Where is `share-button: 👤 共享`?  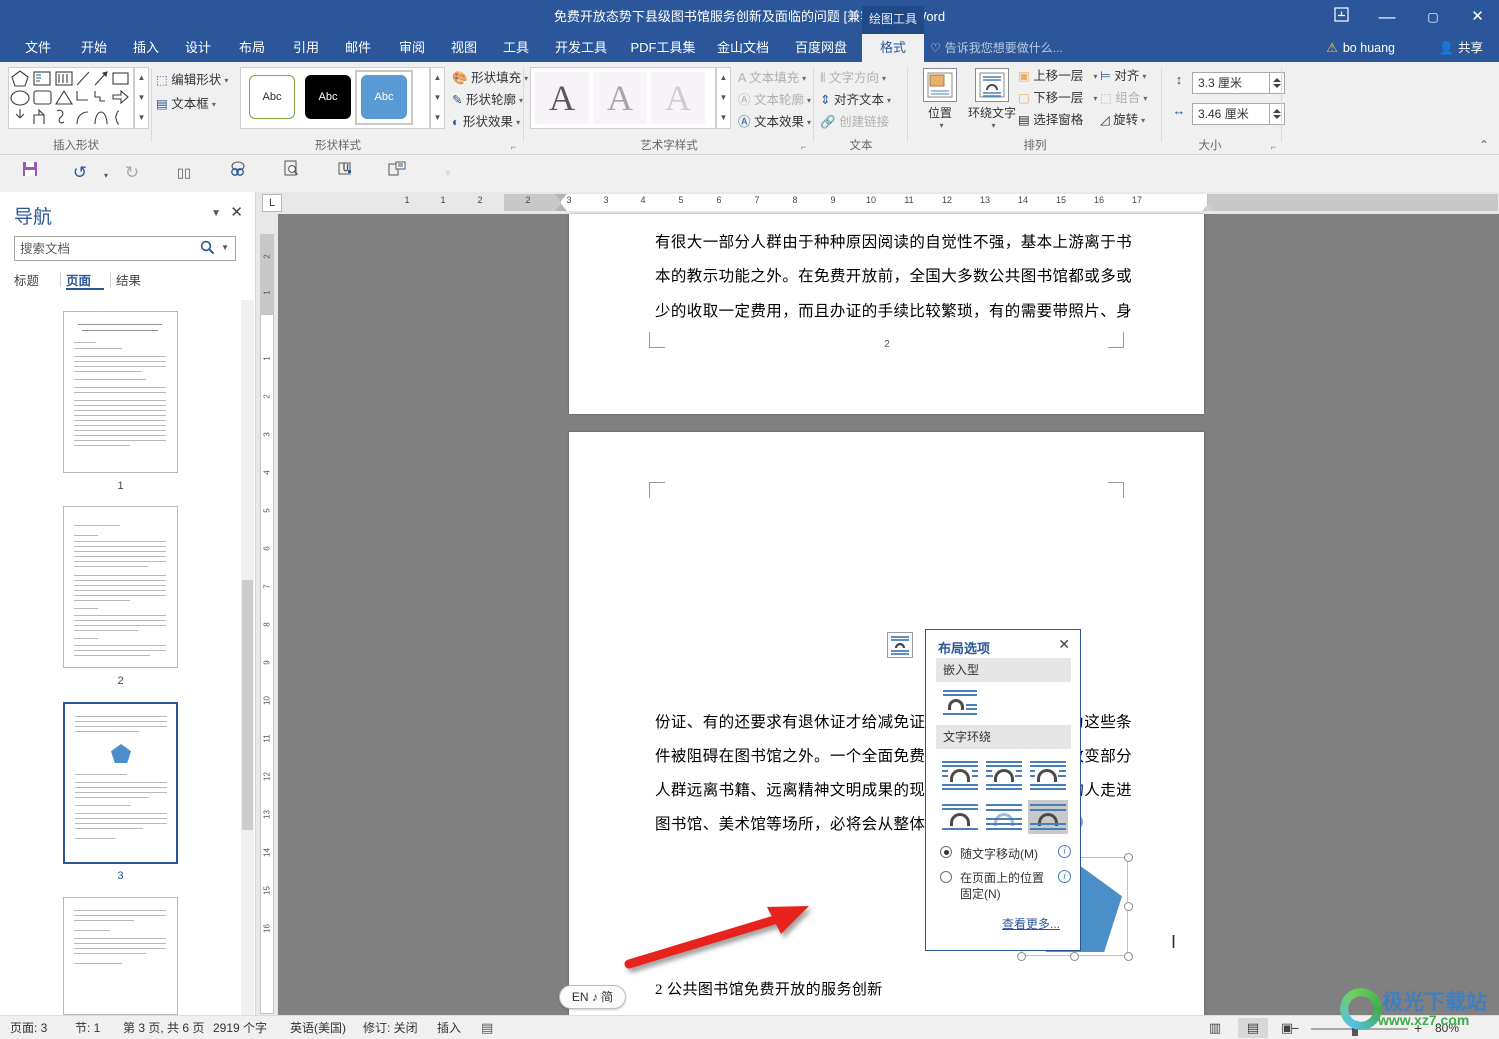 share-button: 👤 共享 is located at coordinates (1462, 48).